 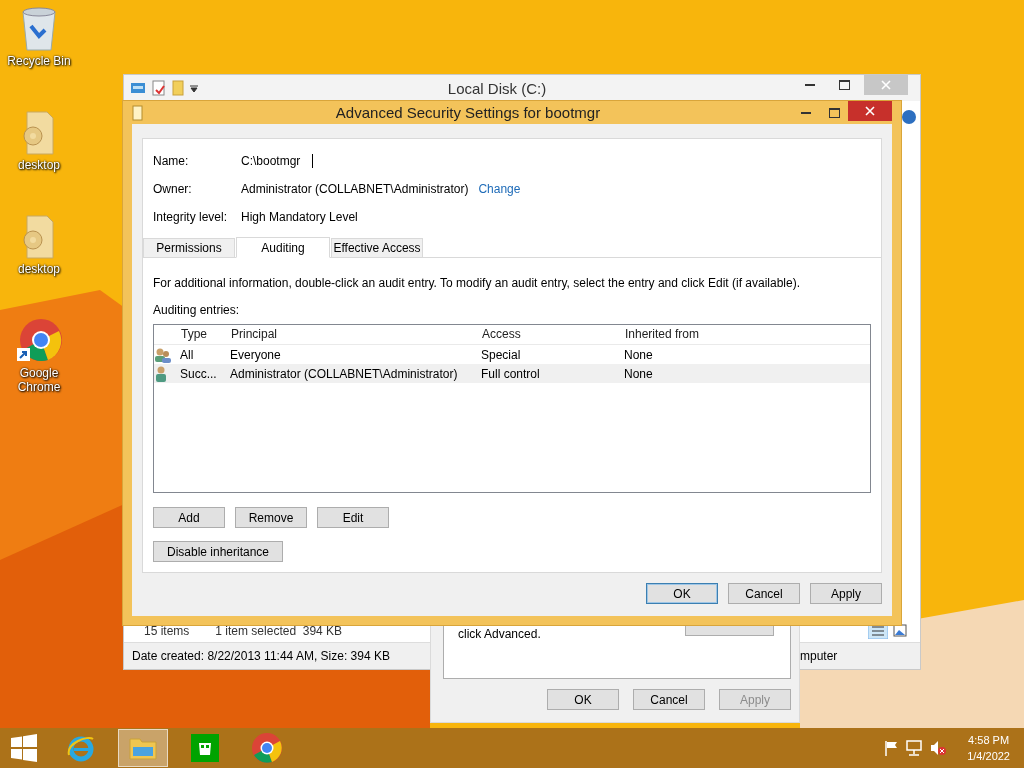 What do you see at coordinates (747, 334) in the screenshot?
I see `column-header: Inherited from` at bounding box center [747, 334].